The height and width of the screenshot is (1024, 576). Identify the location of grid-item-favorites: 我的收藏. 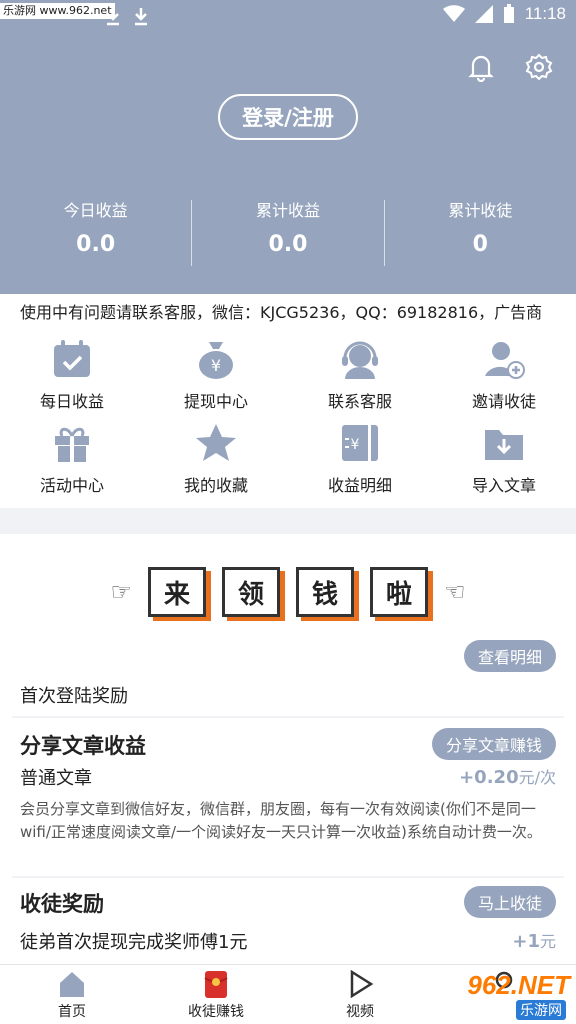
(216, 464).